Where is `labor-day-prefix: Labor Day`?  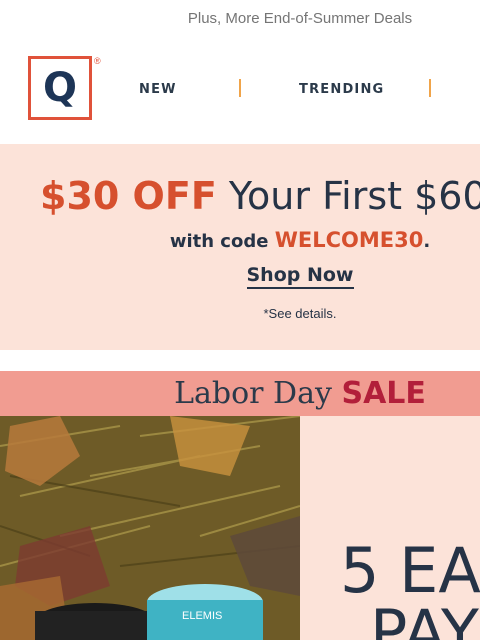
labor-day-prefix: Labor Day is located at coordinates (253, 393).